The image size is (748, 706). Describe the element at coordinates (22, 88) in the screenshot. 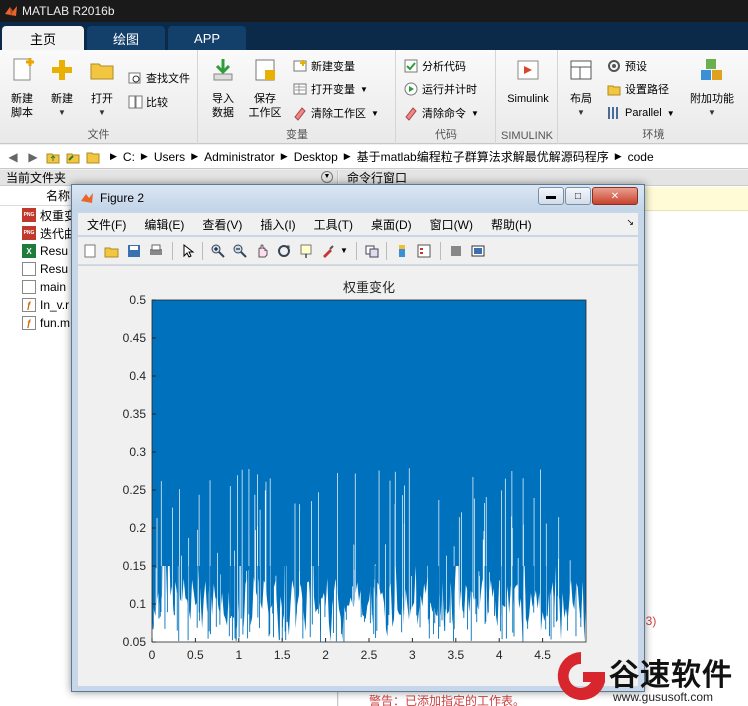

I see `new-script-button: 新建 脚本` at that location.